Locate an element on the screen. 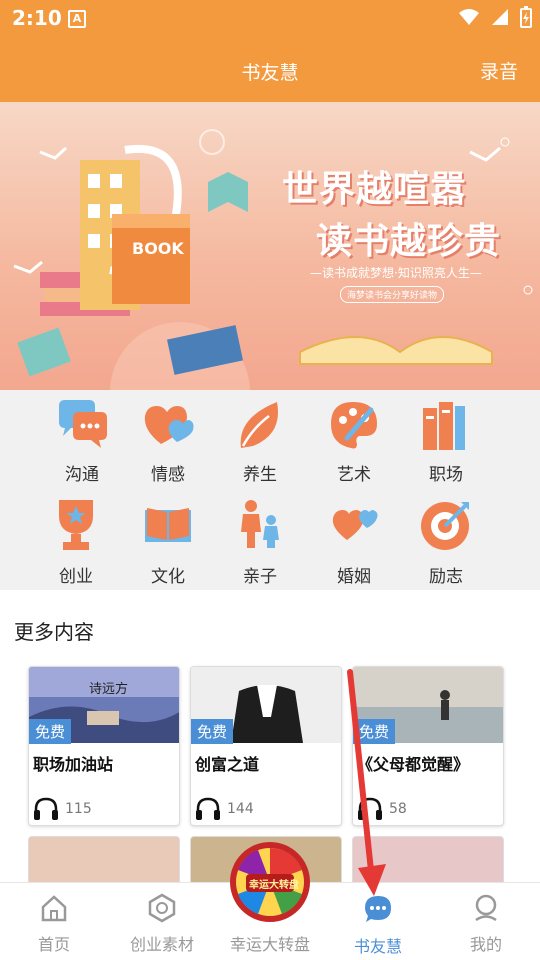 This screenshot has height=960, width=540. record-button: 录音 is located at coordinates (499, 70).